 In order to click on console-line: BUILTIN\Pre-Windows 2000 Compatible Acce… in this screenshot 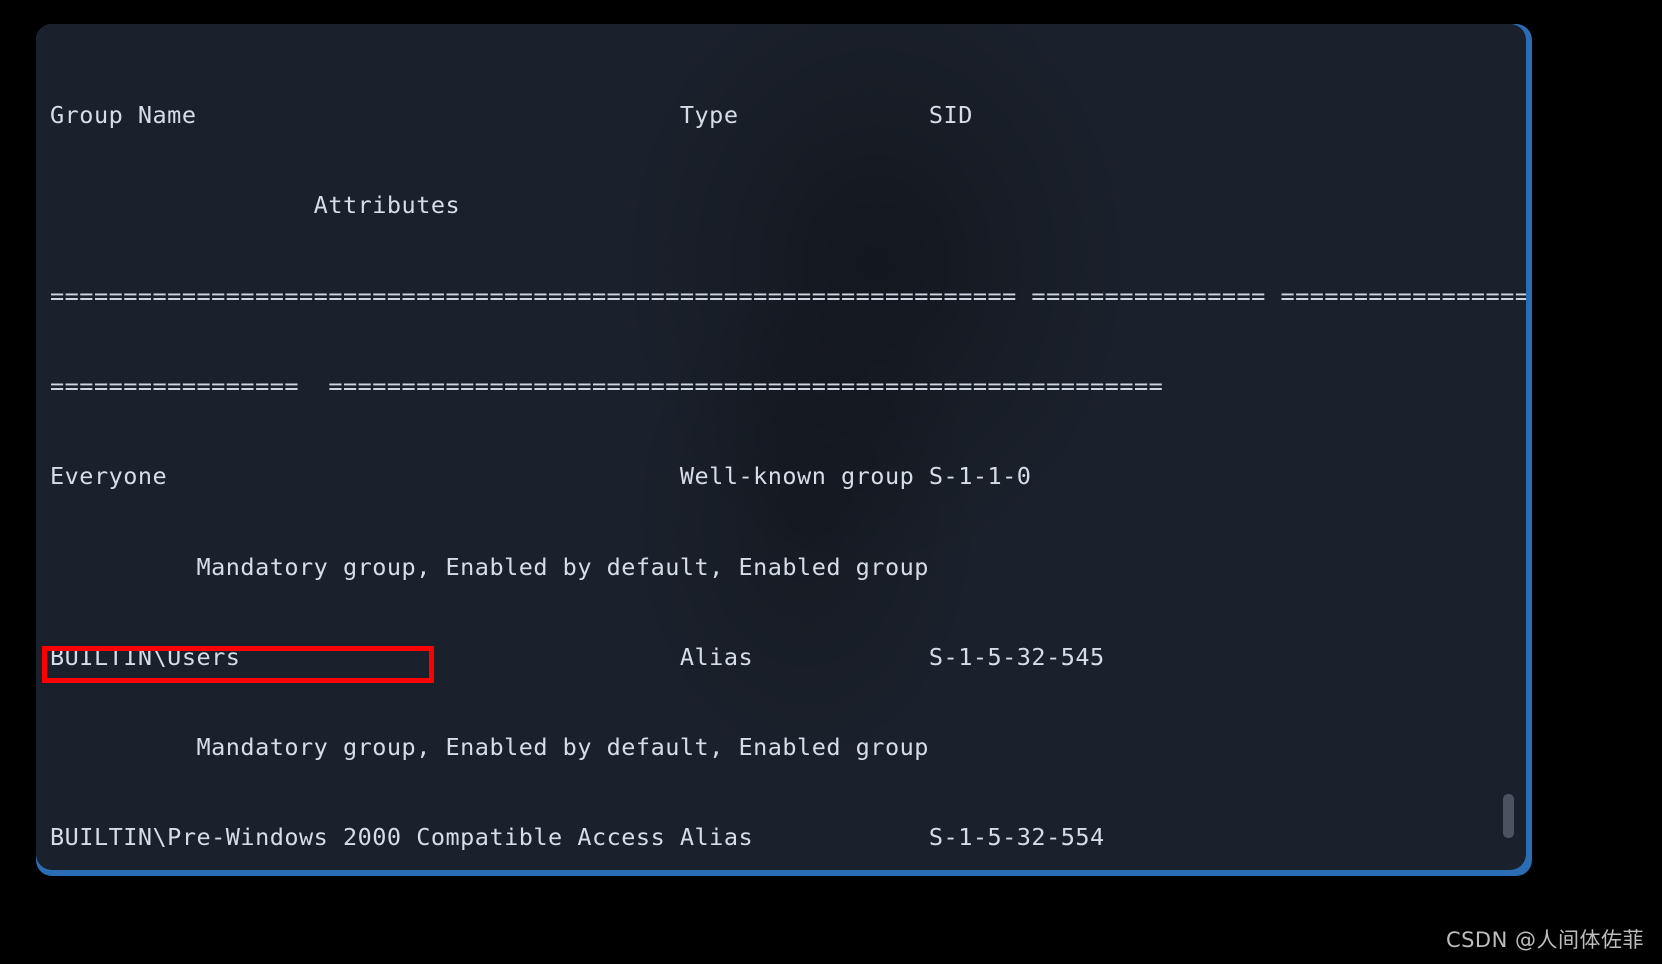, I will do `click(788, 837)`.